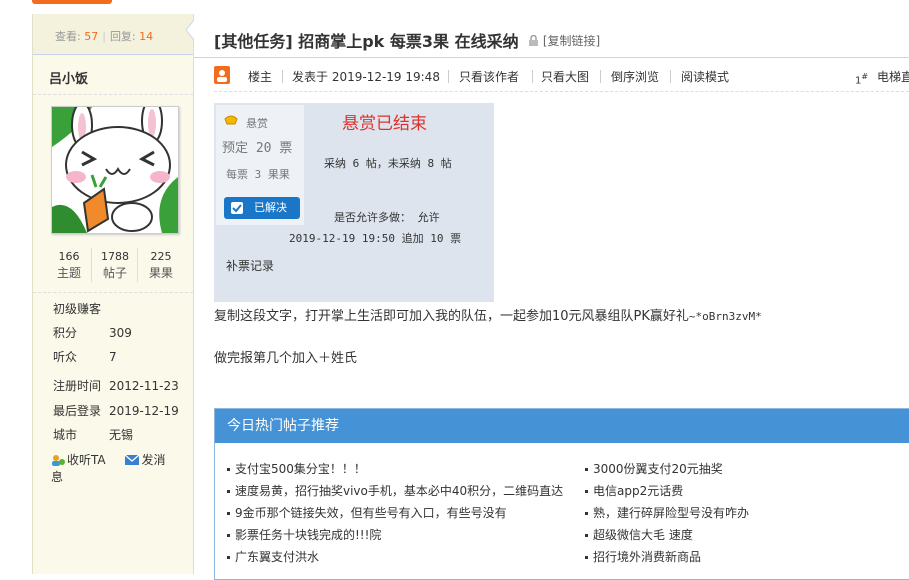  What do you see at coordinates (190, 30) in the screenshot?
I see `sidebar-pointer-arrow` at bounding box center [190, 30].